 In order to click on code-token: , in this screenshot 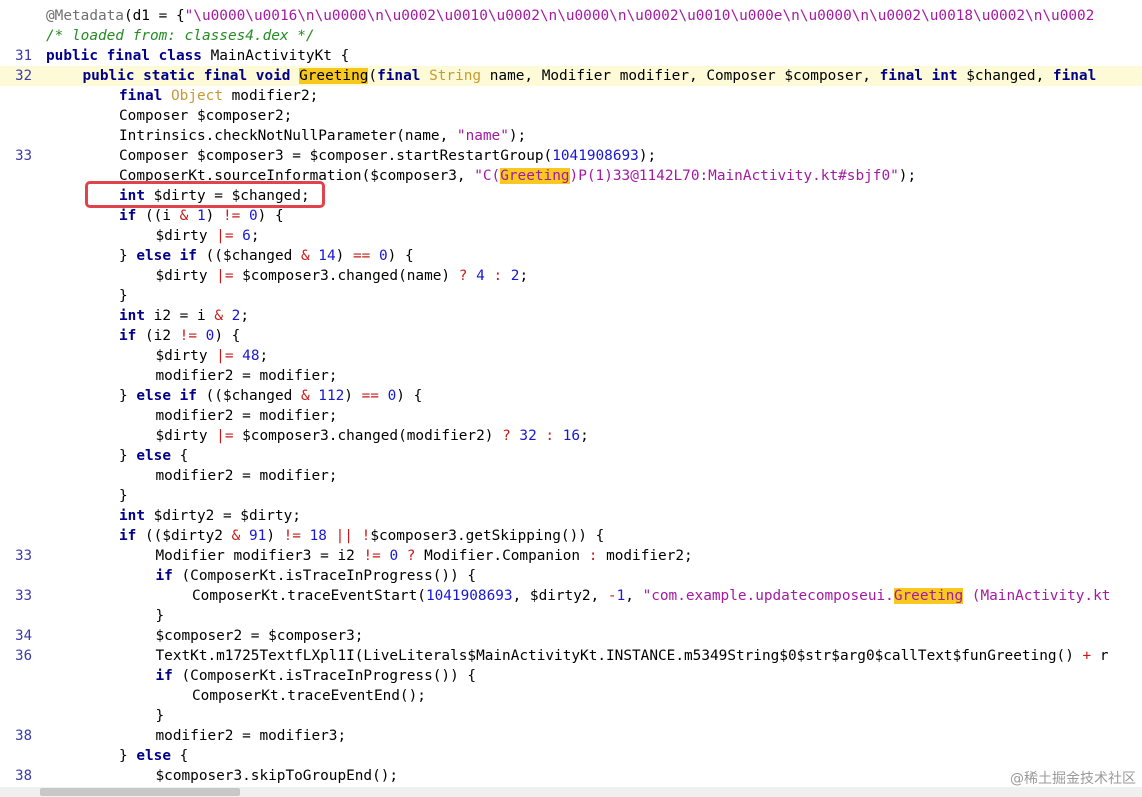, I will do `click(634, 596)`.